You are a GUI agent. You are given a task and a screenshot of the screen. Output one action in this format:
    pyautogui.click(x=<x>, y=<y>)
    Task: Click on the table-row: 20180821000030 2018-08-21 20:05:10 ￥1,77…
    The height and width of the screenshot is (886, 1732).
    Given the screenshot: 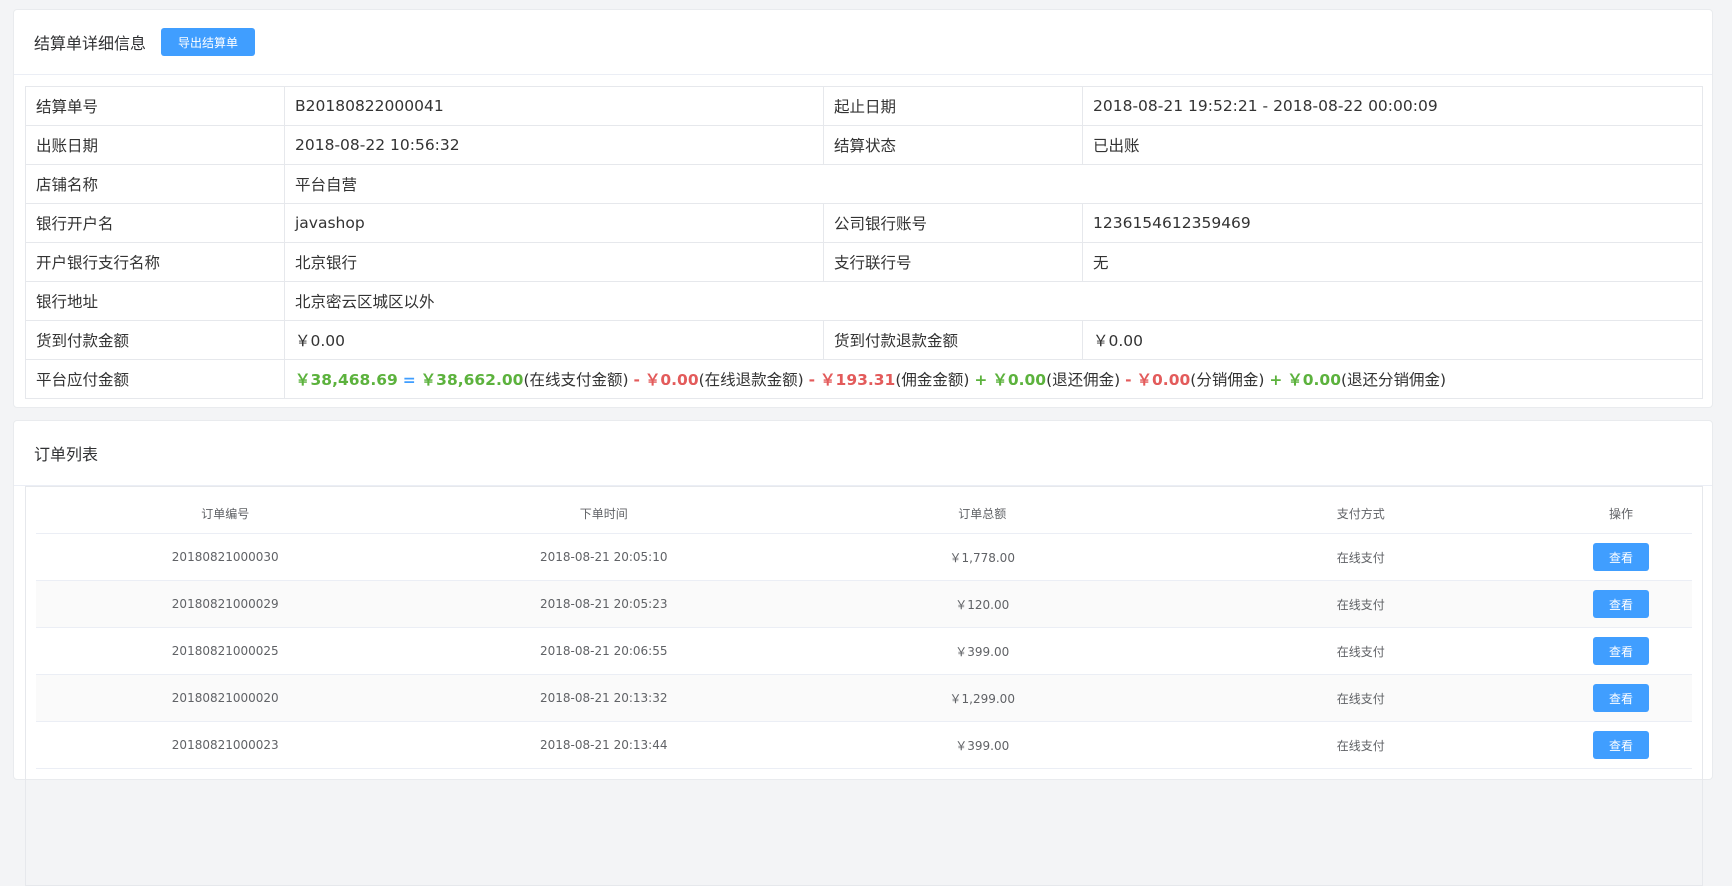 What is the action you would take?
    pyautogui.click(x=864, y=557)
    